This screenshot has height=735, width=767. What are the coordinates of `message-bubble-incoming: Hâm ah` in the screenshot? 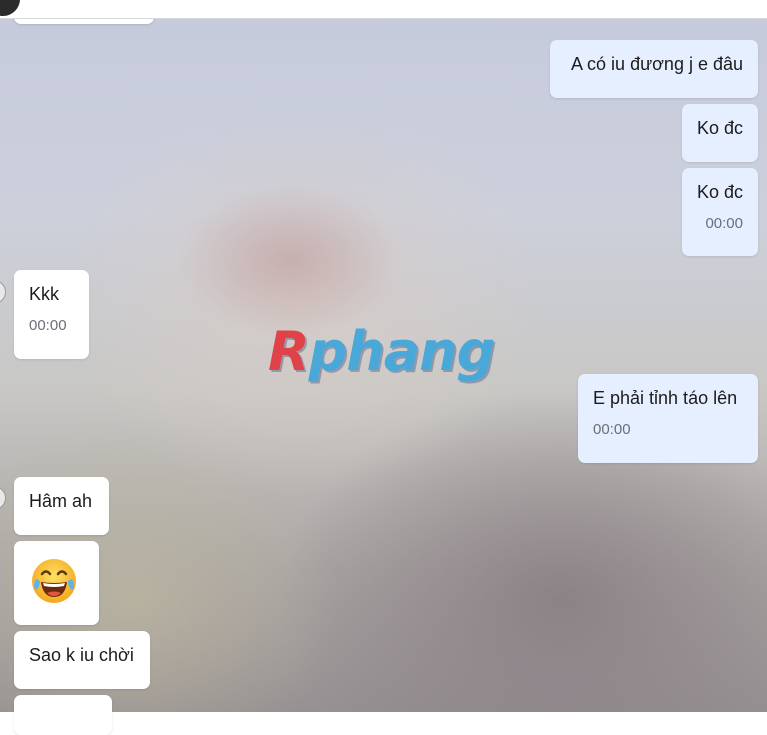 It's located at (61, 506).